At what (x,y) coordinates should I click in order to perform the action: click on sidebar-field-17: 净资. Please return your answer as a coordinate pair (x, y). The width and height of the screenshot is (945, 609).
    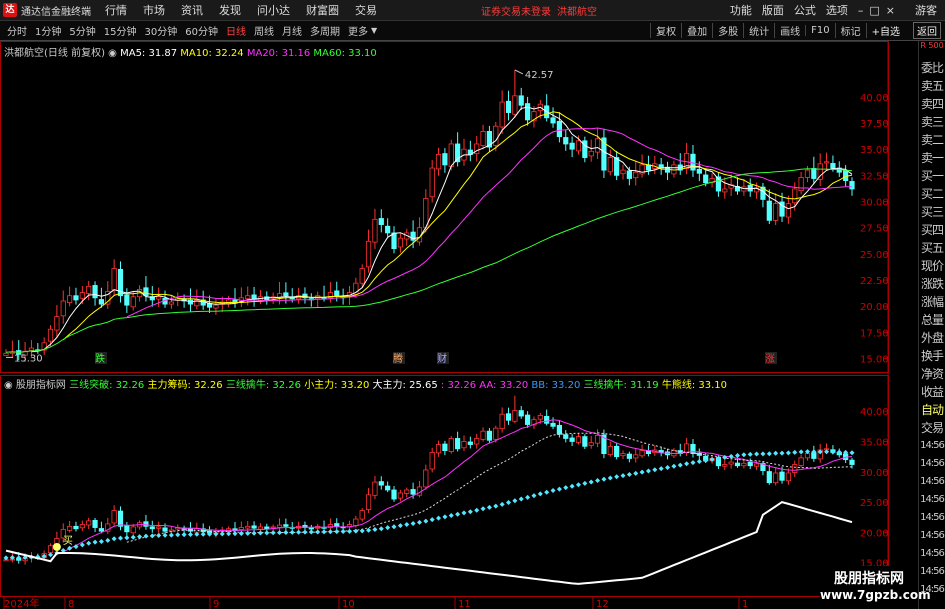
    Looking at the image, I should click on (932, 374).